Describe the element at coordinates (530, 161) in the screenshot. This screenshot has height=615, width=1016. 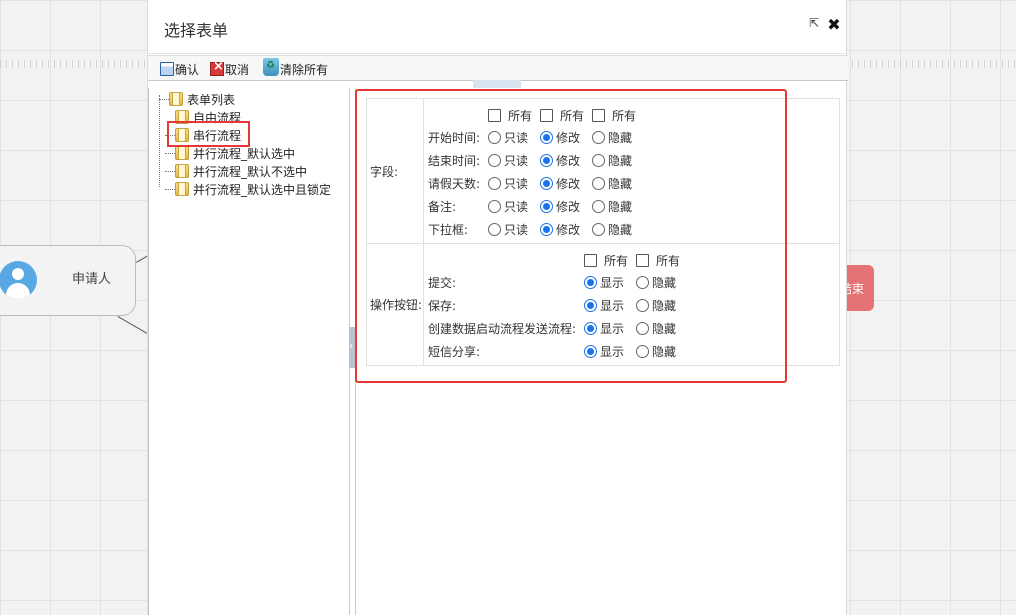
I see `field-row: 结束时间: 只读 修改 隐藏` at that location.